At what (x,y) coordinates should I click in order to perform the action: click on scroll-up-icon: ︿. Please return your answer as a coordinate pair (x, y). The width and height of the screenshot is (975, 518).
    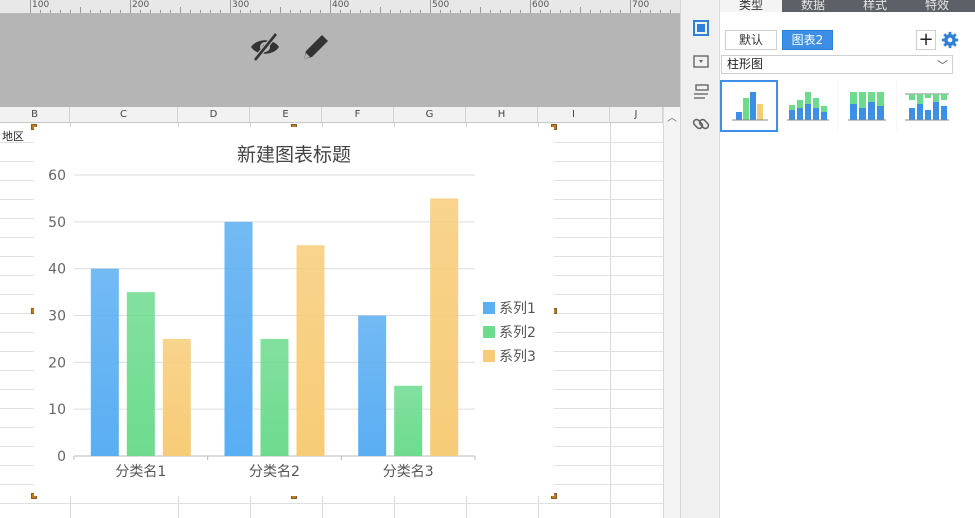
    Looking at the image, I should click on (672, 116).